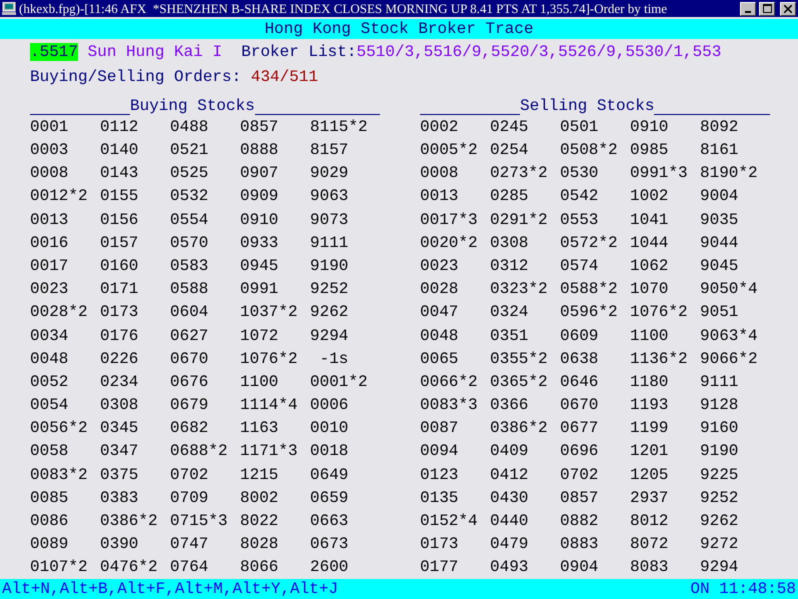 Image resolution: width=798 pixels, height=599 pixels. What do you see at coordinates (650, 127) in the screenshot?
I see `stock-code: 0910` at bounding box center [650, 127].